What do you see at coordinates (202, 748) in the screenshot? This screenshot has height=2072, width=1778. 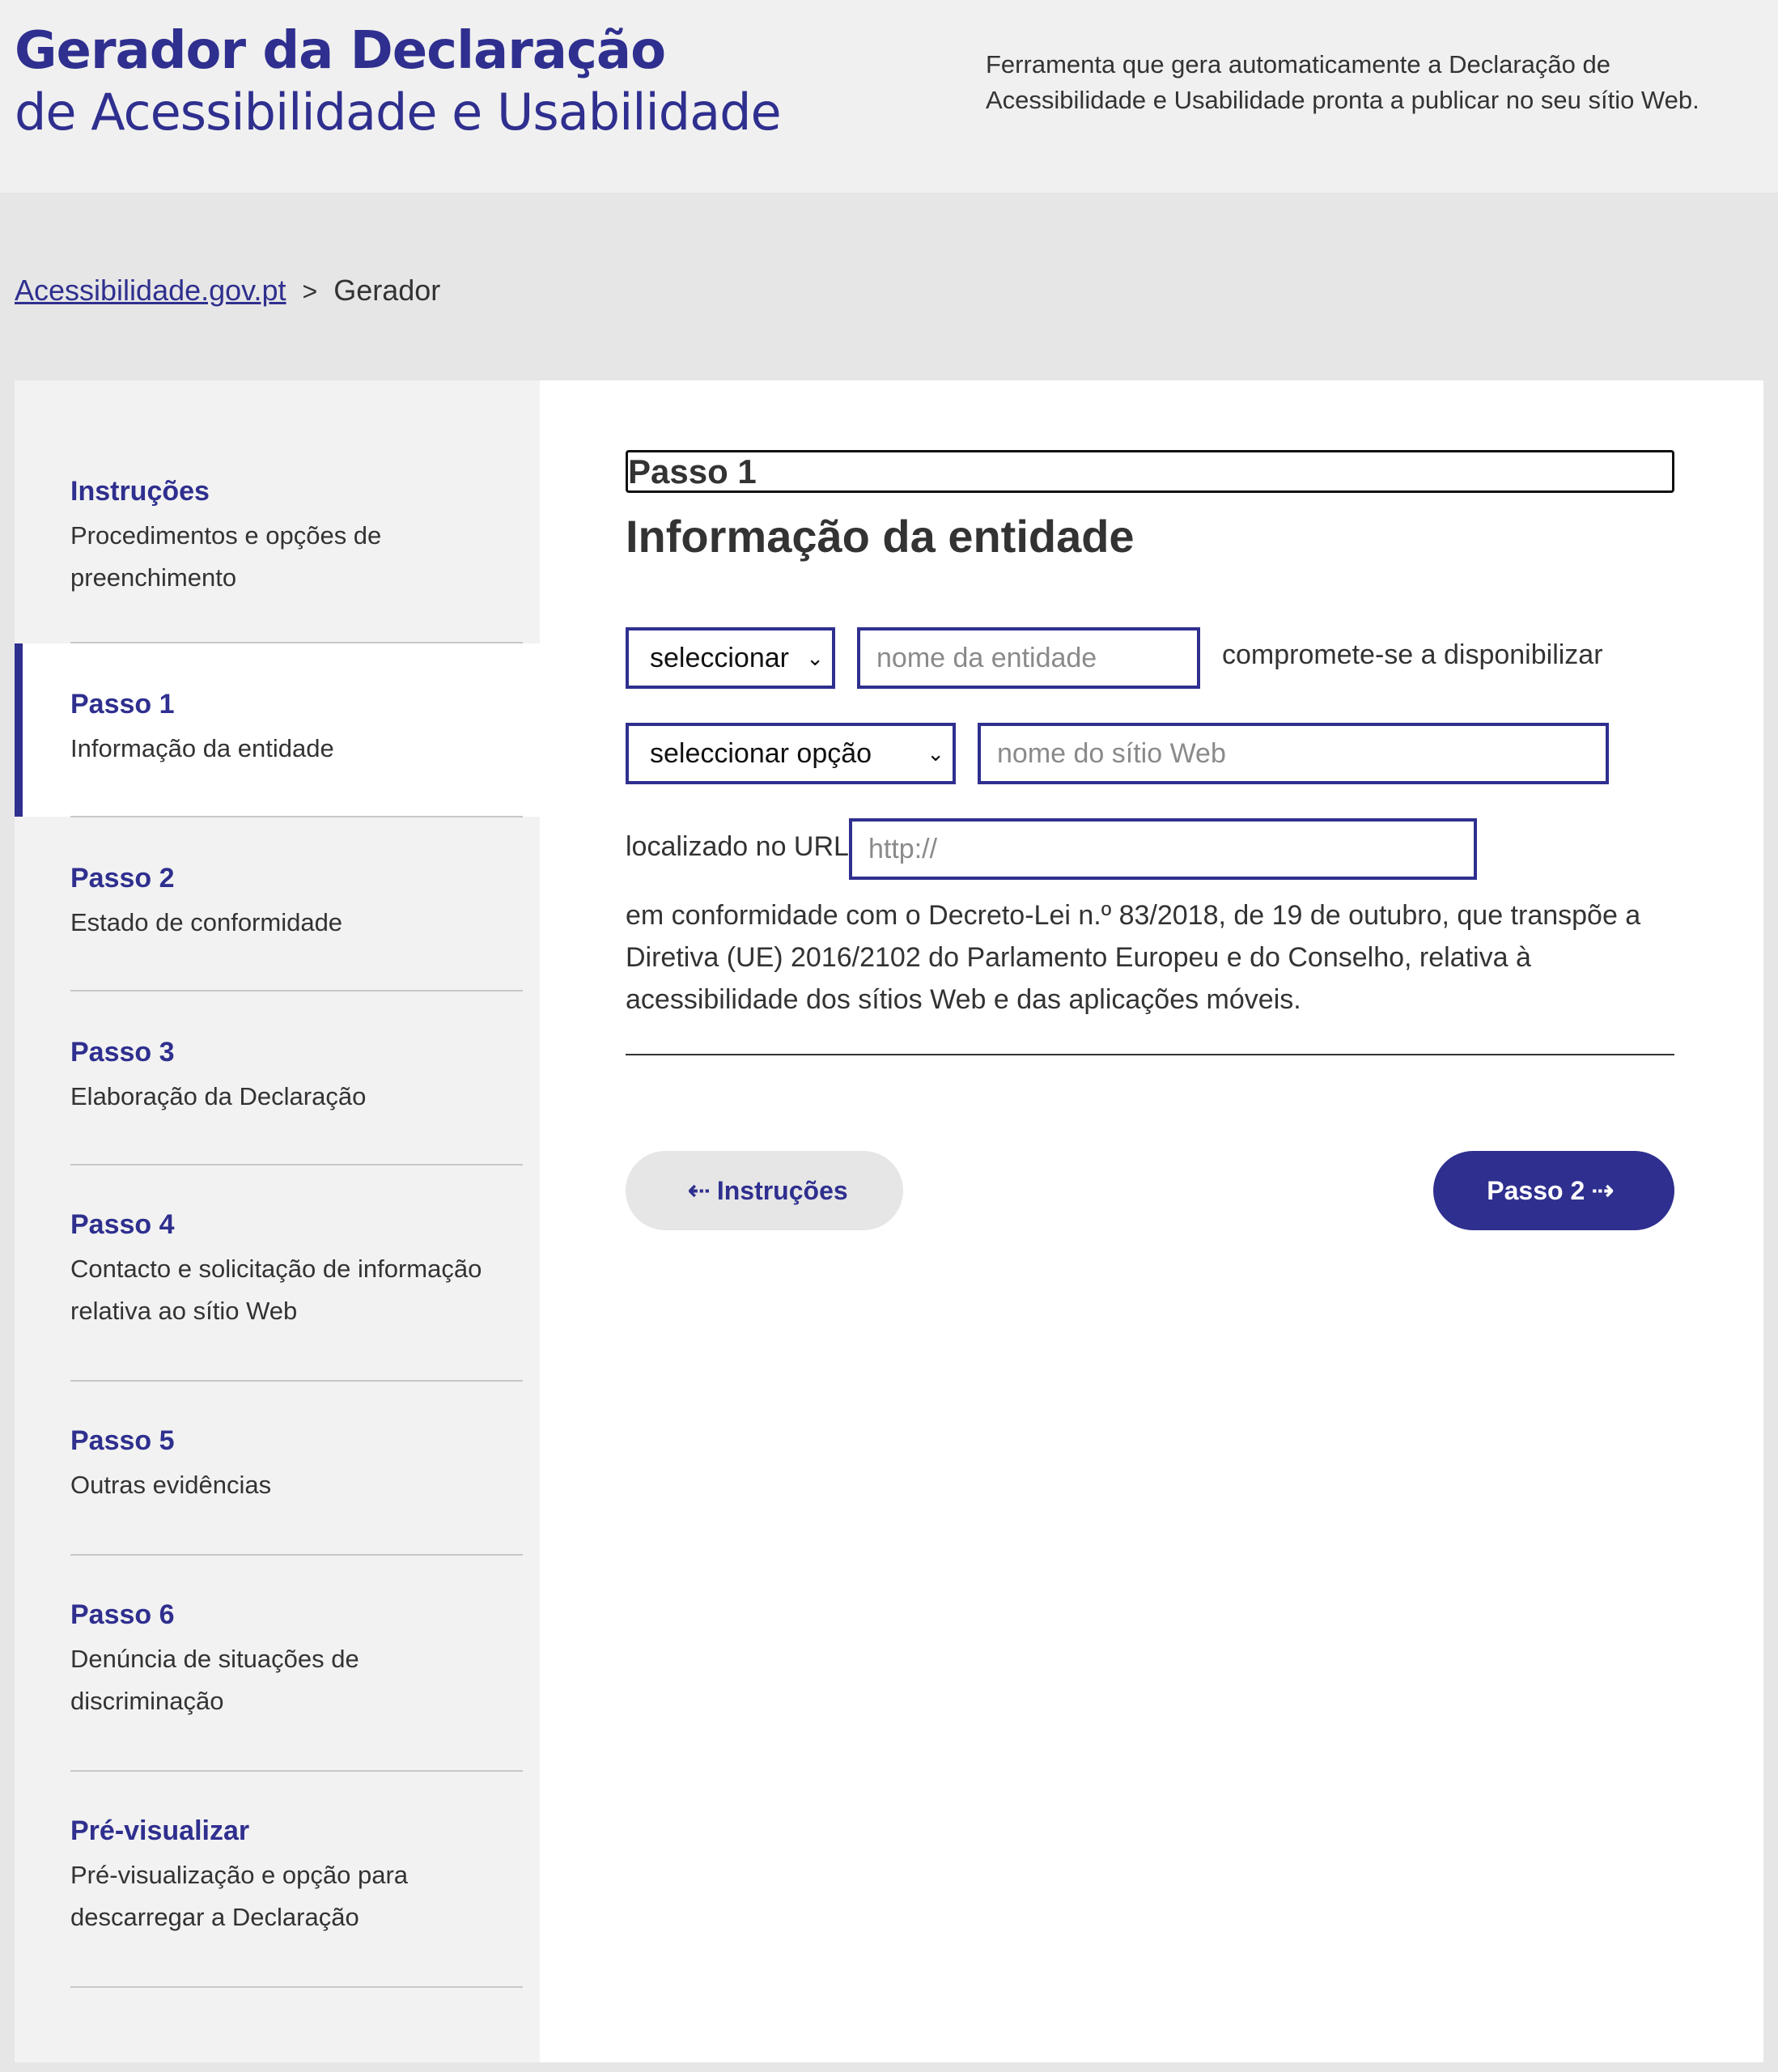 I see `sidebar-item-desc: Informação da entidade` at bounding box center [202, 748].